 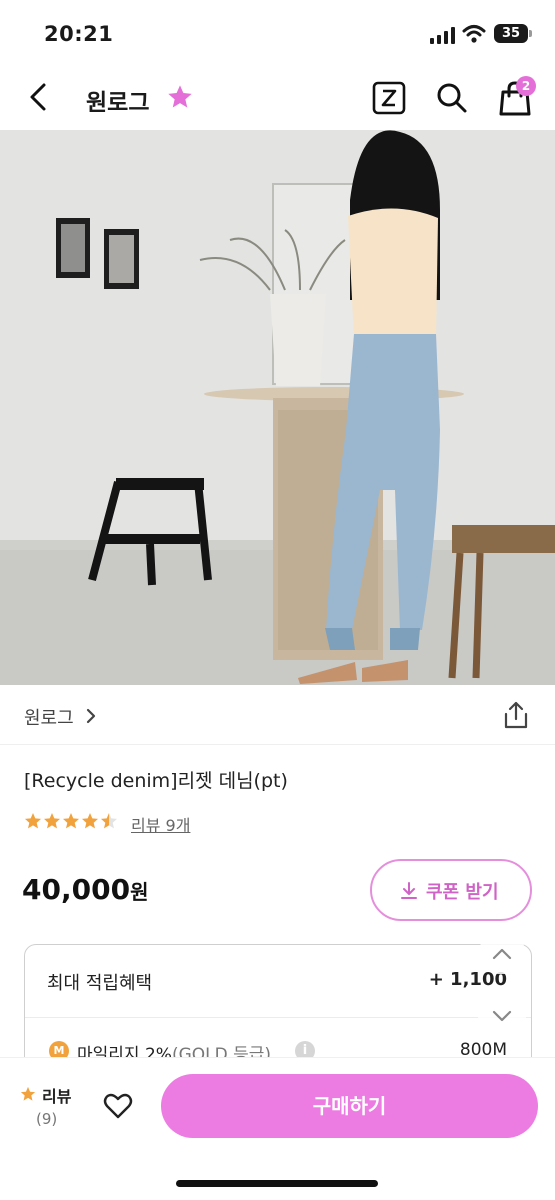 What do you see at coordinates (511, 33) in the screenshot?
I see `battery-level: 35` at bounding box center [511, 33].